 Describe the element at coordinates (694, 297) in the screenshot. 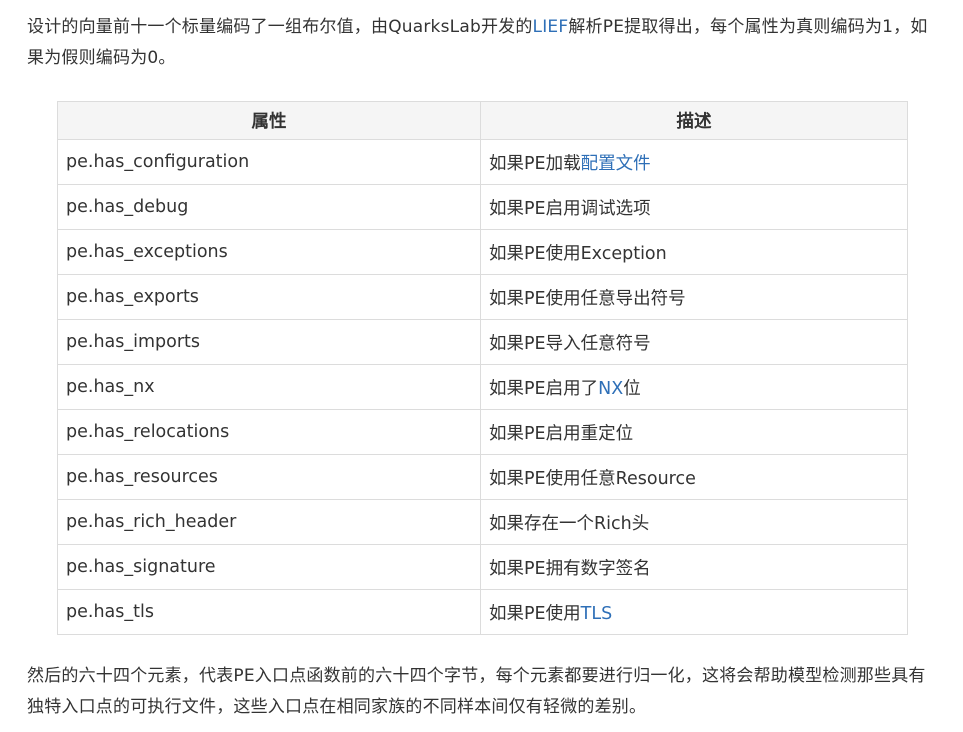

I see `description-cell: 如果PE使用任意导出符号` at that location.